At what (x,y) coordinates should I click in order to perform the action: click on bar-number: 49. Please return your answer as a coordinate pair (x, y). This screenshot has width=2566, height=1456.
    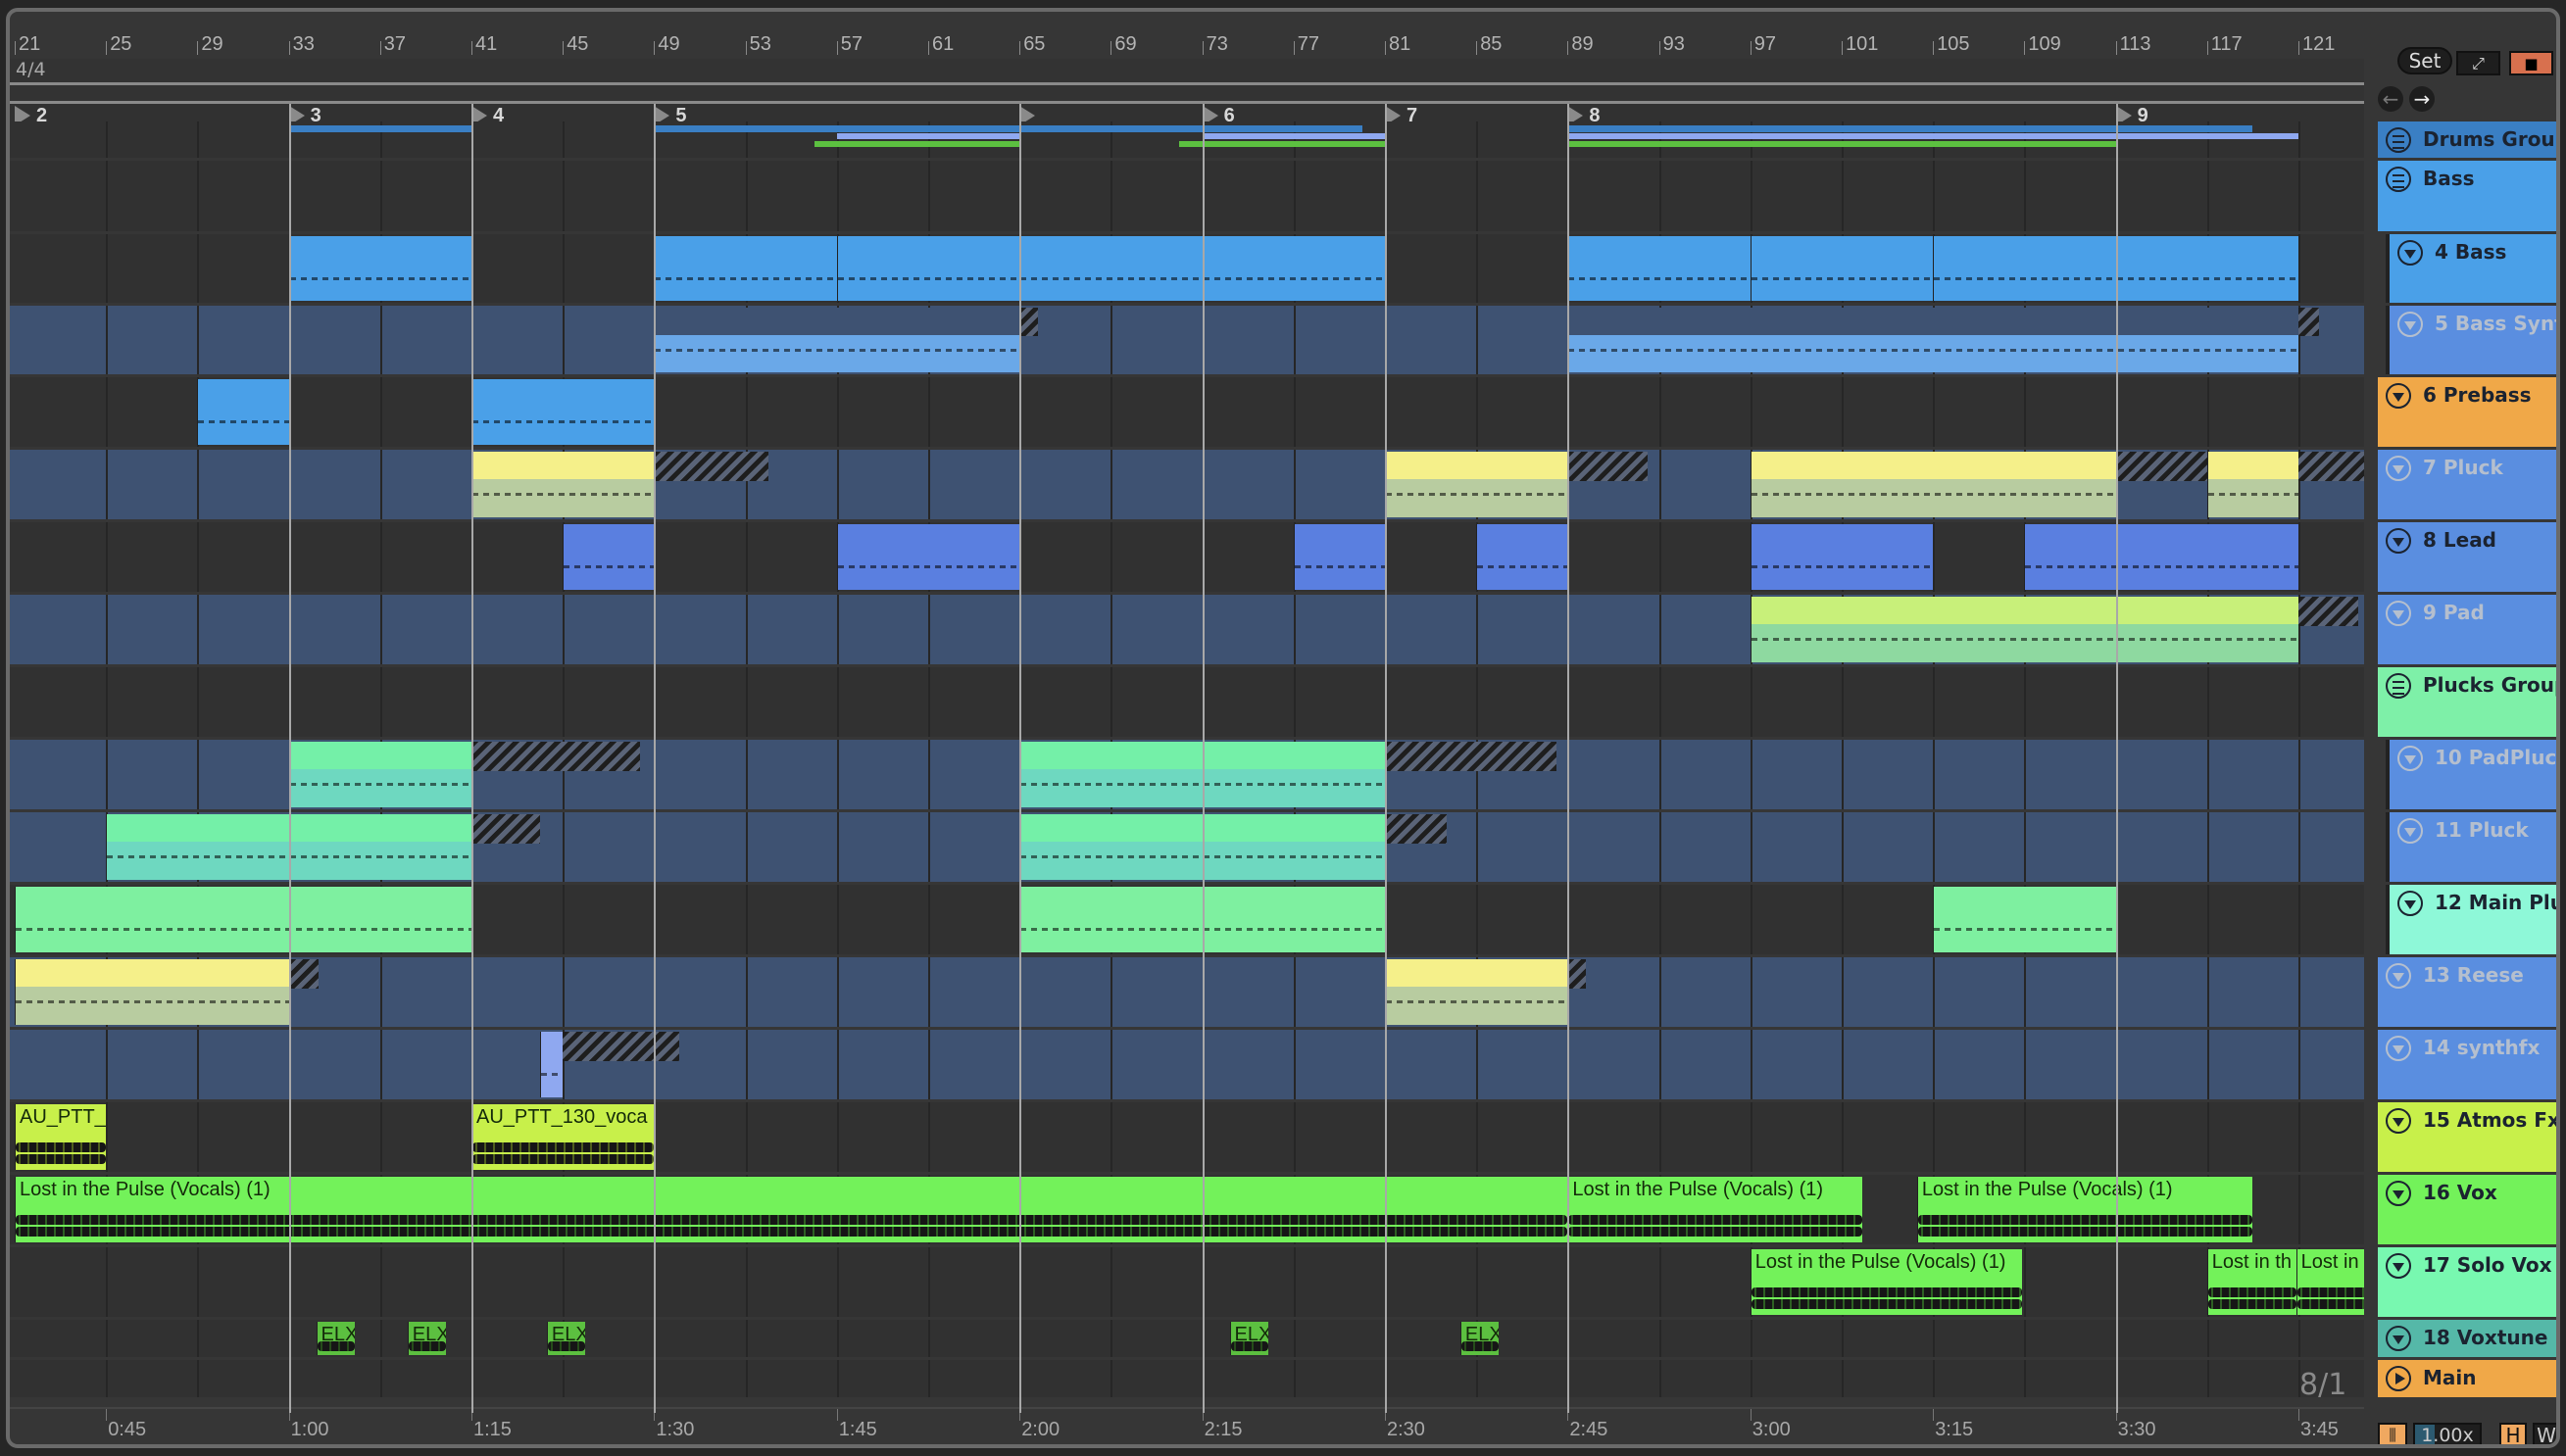
    Looking at the image, I should click on (668, 44).